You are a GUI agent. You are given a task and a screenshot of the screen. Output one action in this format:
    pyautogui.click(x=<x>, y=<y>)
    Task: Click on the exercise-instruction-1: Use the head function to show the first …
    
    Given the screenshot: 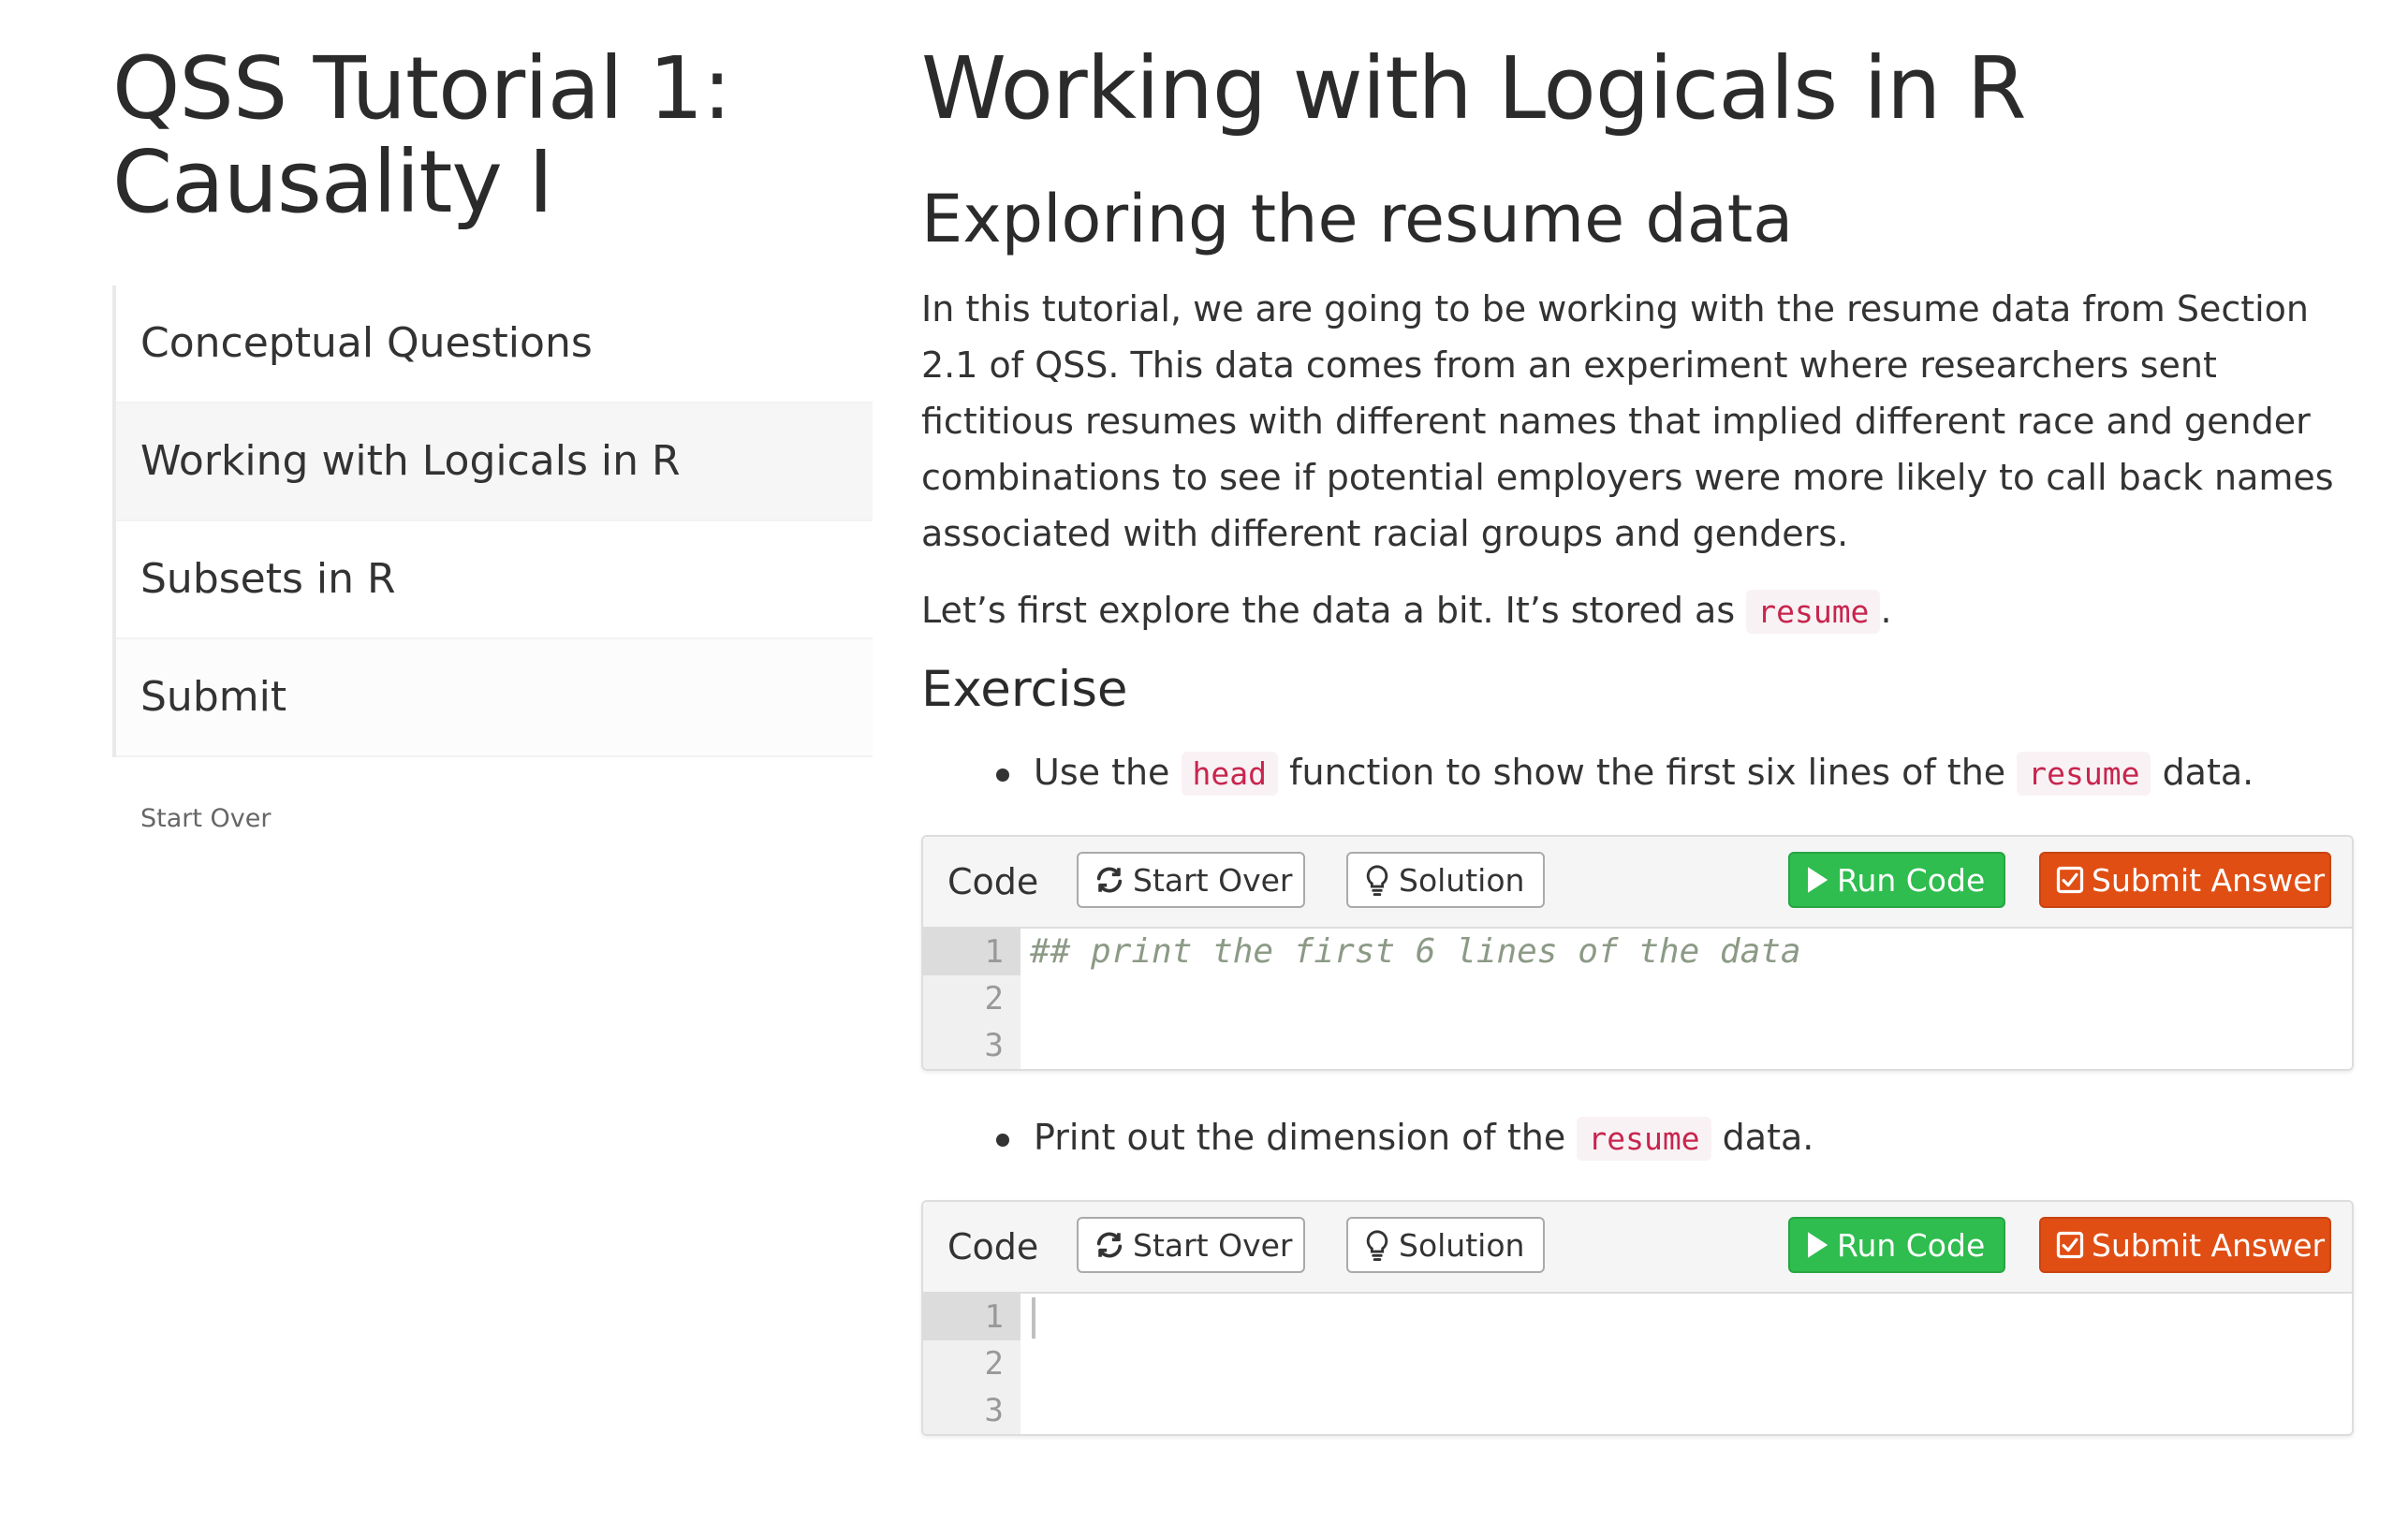 What is the action you would take?
    pyautogui.click(x=1637, y=773)
    